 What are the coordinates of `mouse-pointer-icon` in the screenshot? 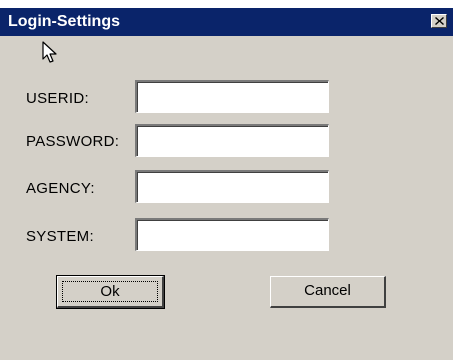 It's located at (49, 52).